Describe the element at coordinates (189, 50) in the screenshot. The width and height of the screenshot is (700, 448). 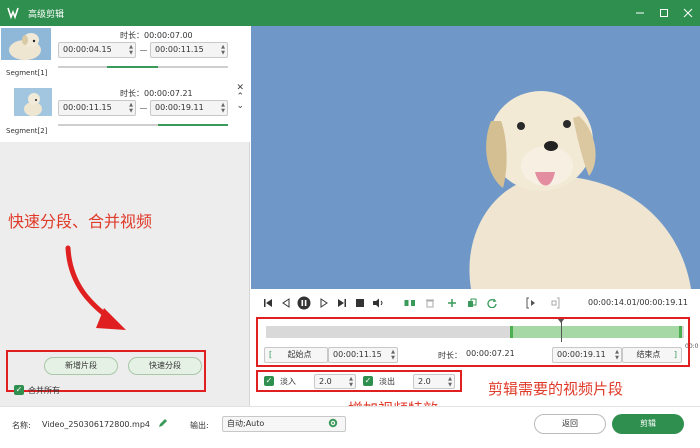
I see `segment-end-input: 00:00:11.15 ▲ ▼` at that location.